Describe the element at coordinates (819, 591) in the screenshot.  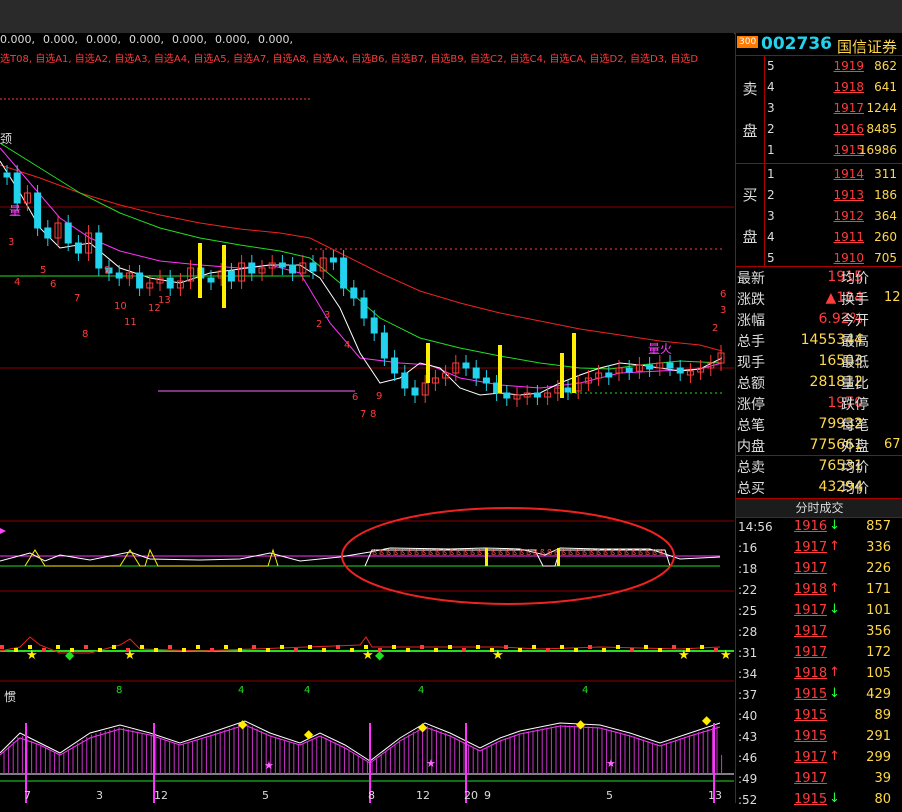
I see `tick-row: :22 1918 ↑ 171` at that location.